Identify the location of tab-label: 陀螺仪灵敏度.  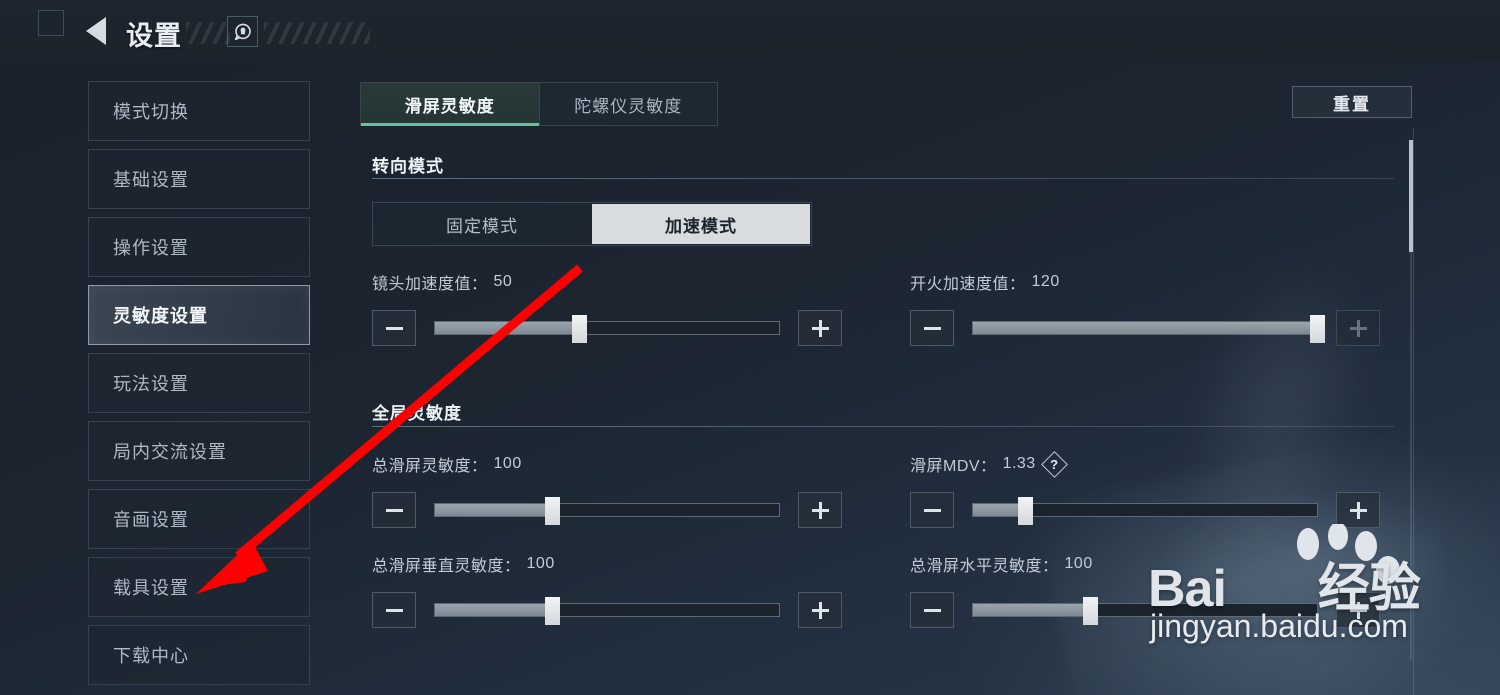
(628, 106).